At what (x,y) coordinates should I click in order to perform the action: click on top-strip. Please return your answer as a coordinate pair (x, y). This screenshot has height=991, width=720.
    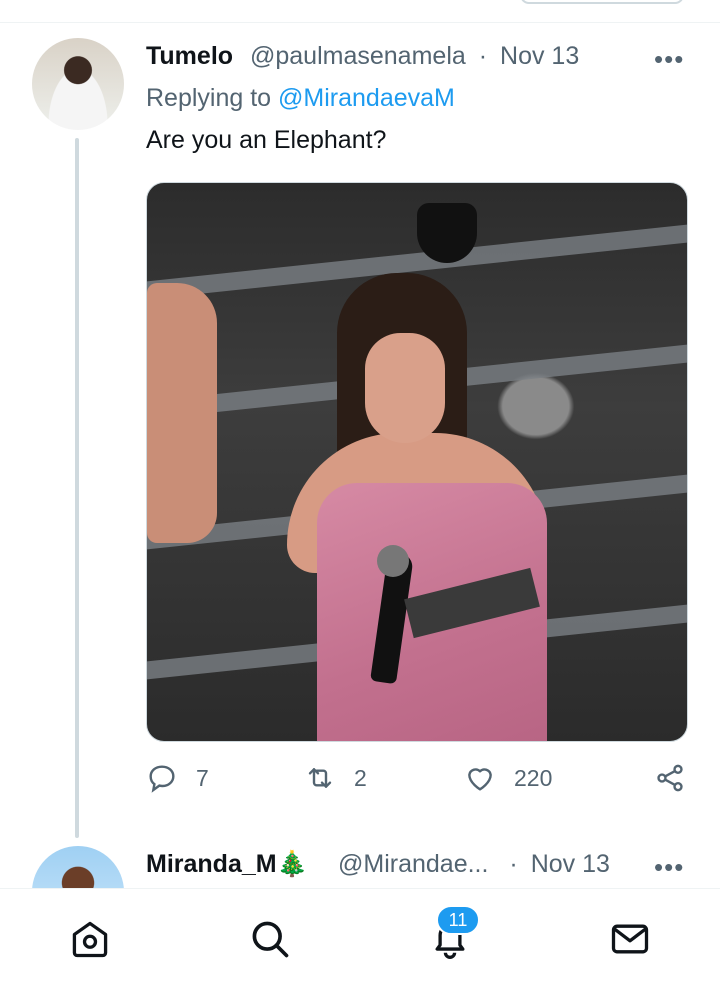
    Looking at the image, I should click on (360, 11).